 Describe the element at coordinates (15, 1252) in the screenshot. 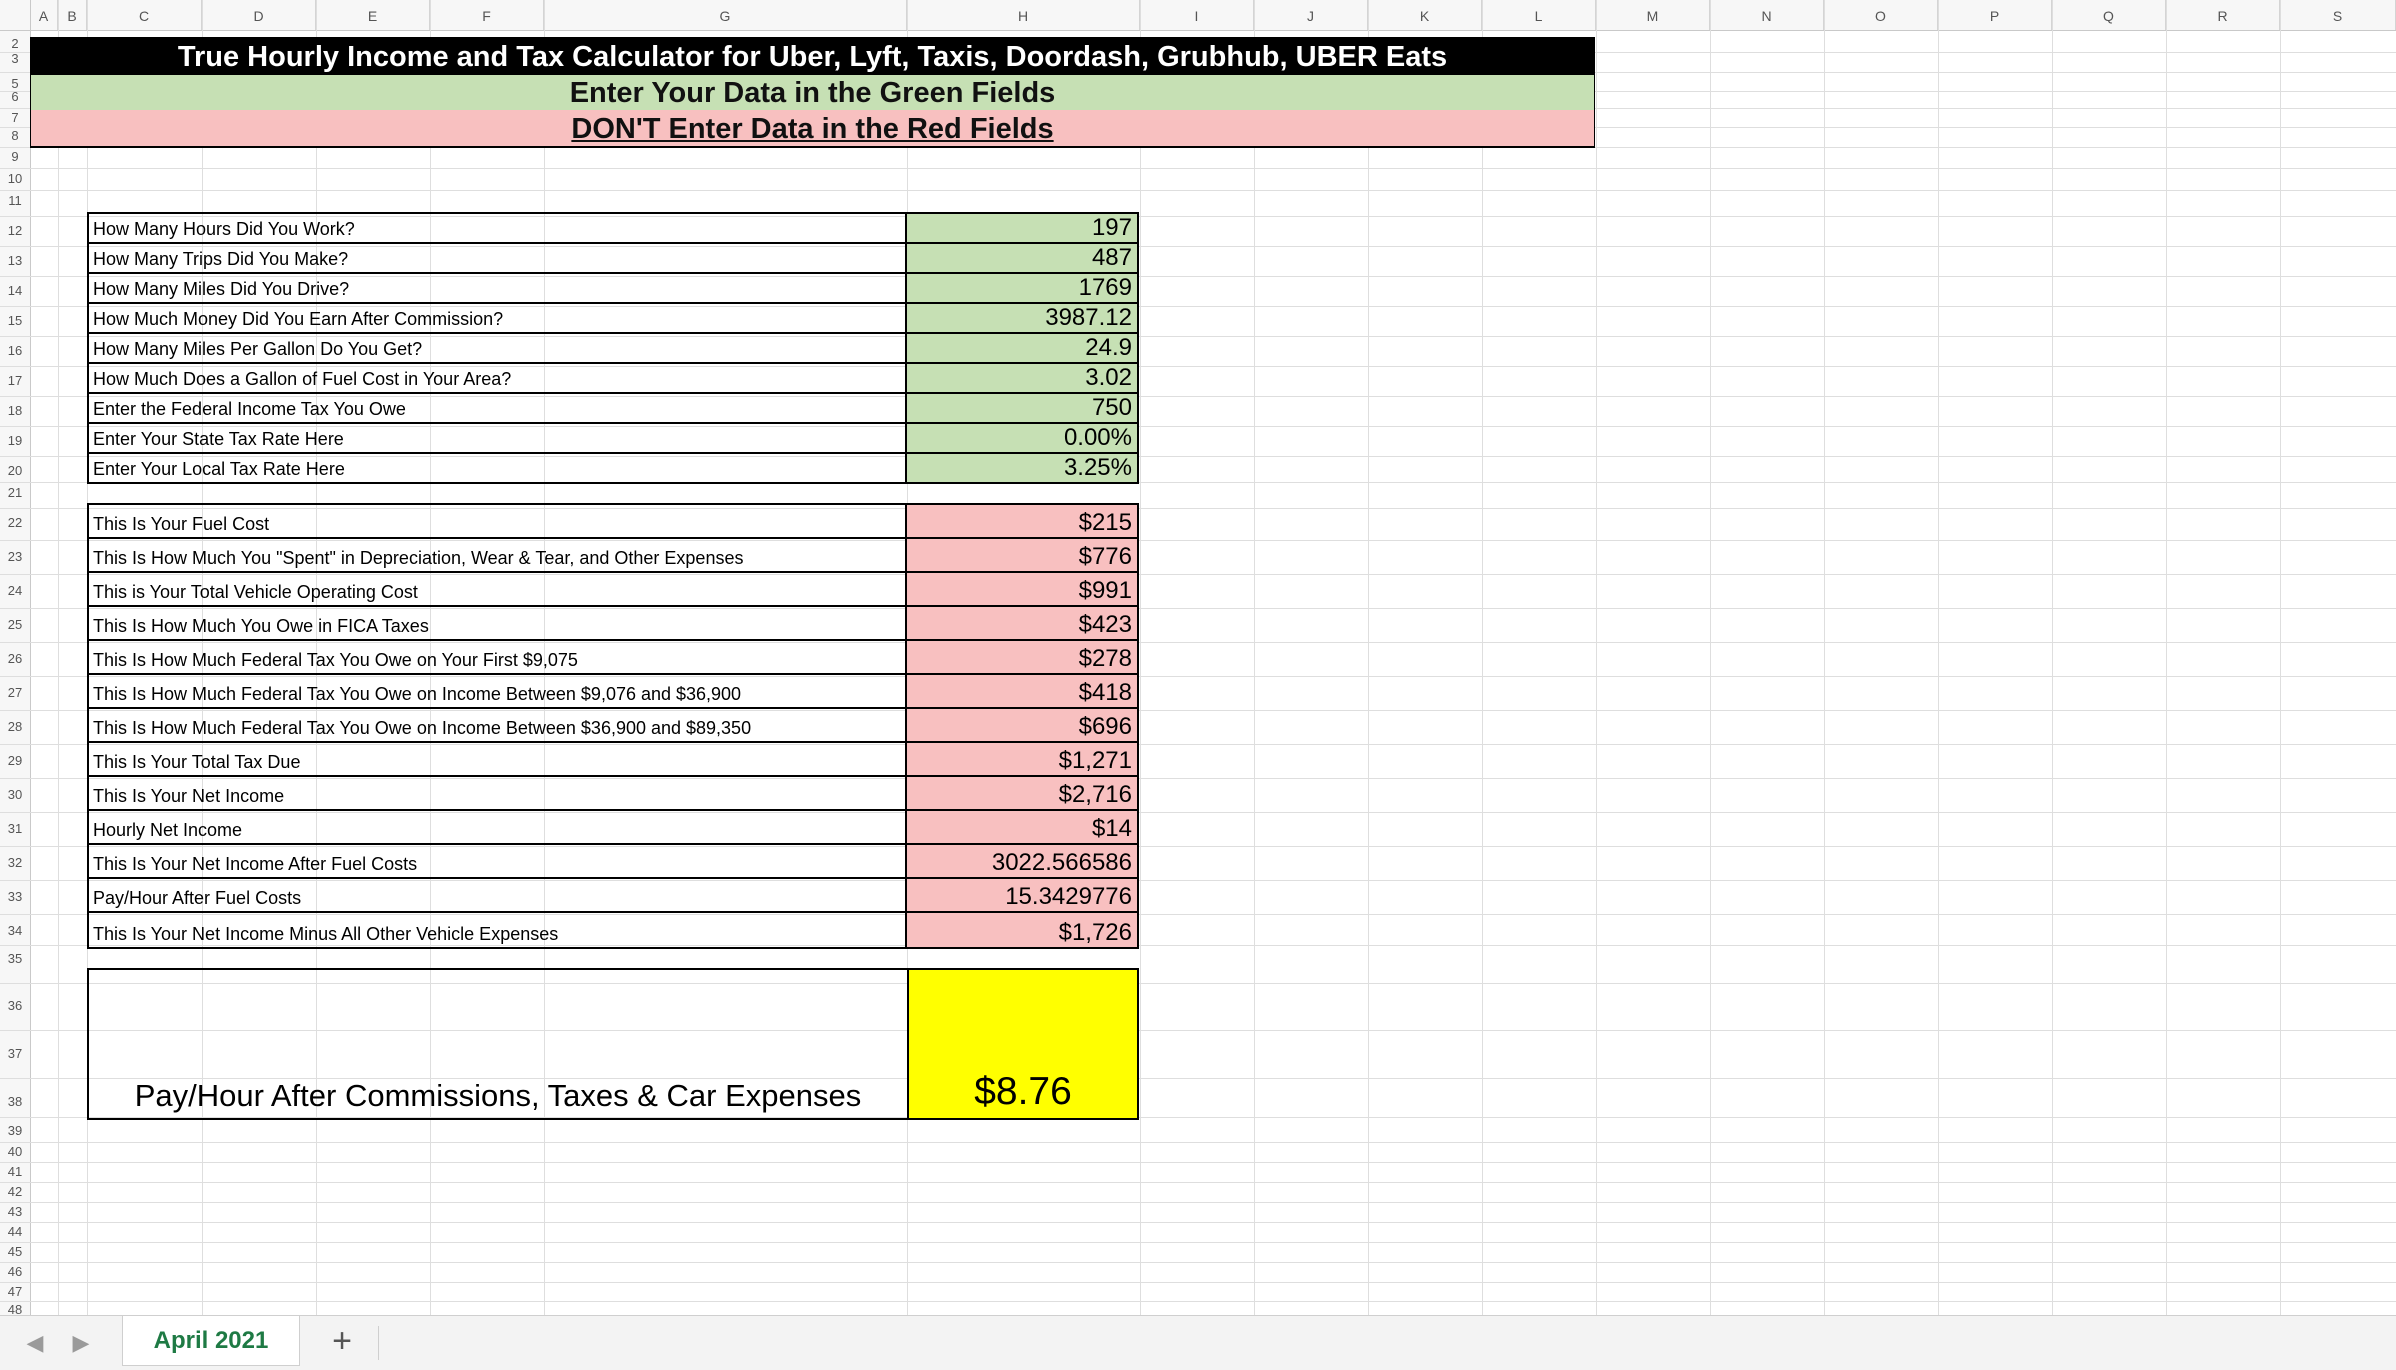

I see `row-header-45: 45` at that location.